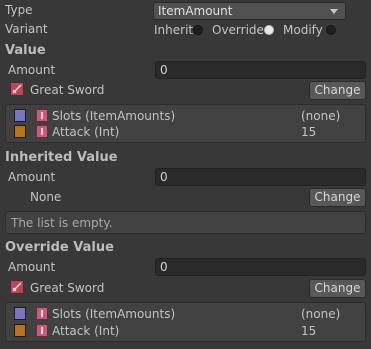  Describe the element at coordinates (337, 197) in the screenshot. I see `inherited-change-button: Change` at that location.